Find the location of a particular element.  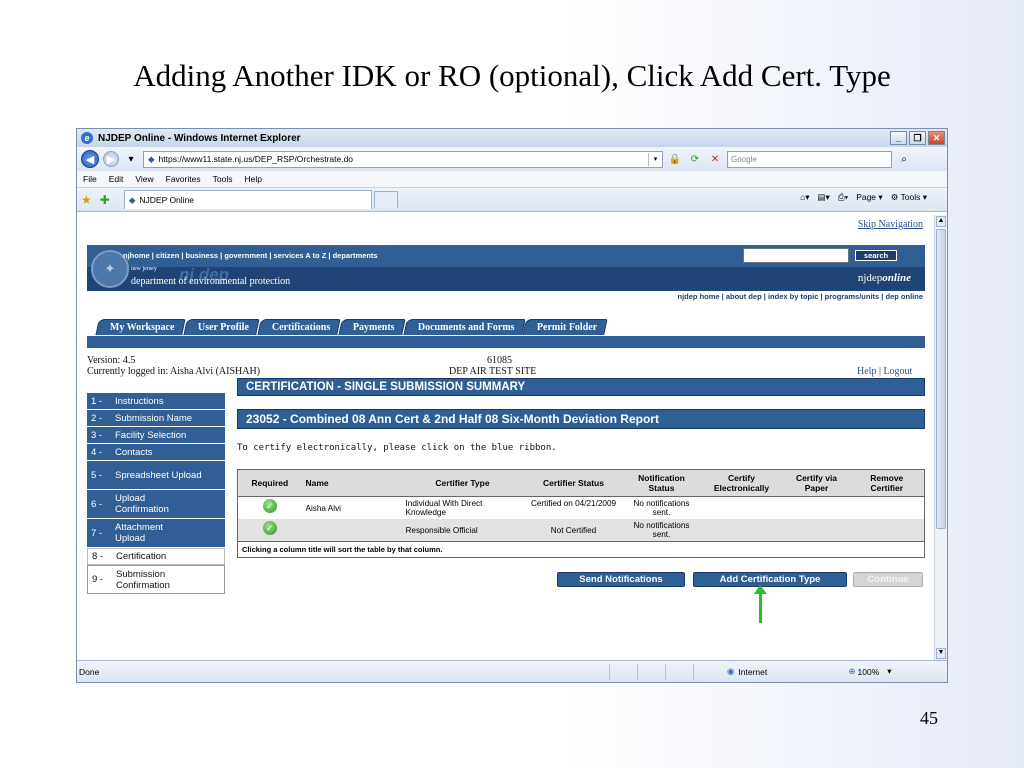

forward-button: ▶ is located at coordinates (111, 159).